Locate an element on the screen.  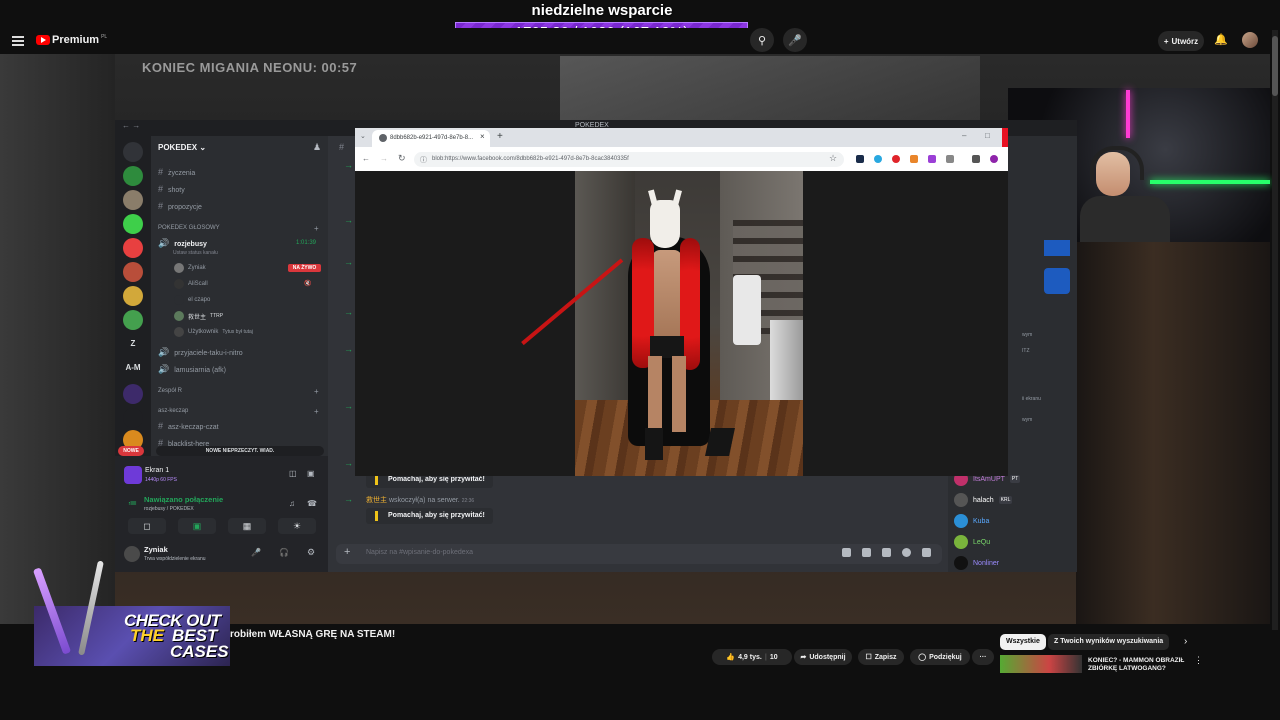
share-button: ➦ Udostępnij is located at coordinates (823, 657).